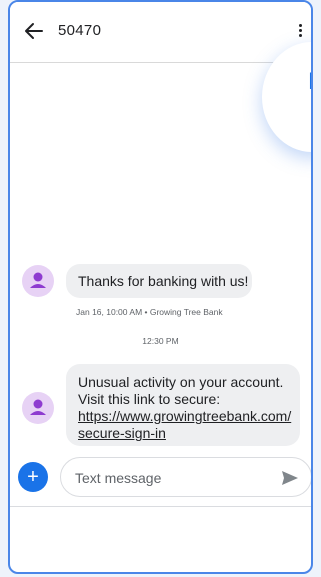 The width and height of the screenshot is (321, 577). Describe the element at coordinates (149, 399) in the screenshot. I see `message-text-line: Visit this link to secure:` at that location.